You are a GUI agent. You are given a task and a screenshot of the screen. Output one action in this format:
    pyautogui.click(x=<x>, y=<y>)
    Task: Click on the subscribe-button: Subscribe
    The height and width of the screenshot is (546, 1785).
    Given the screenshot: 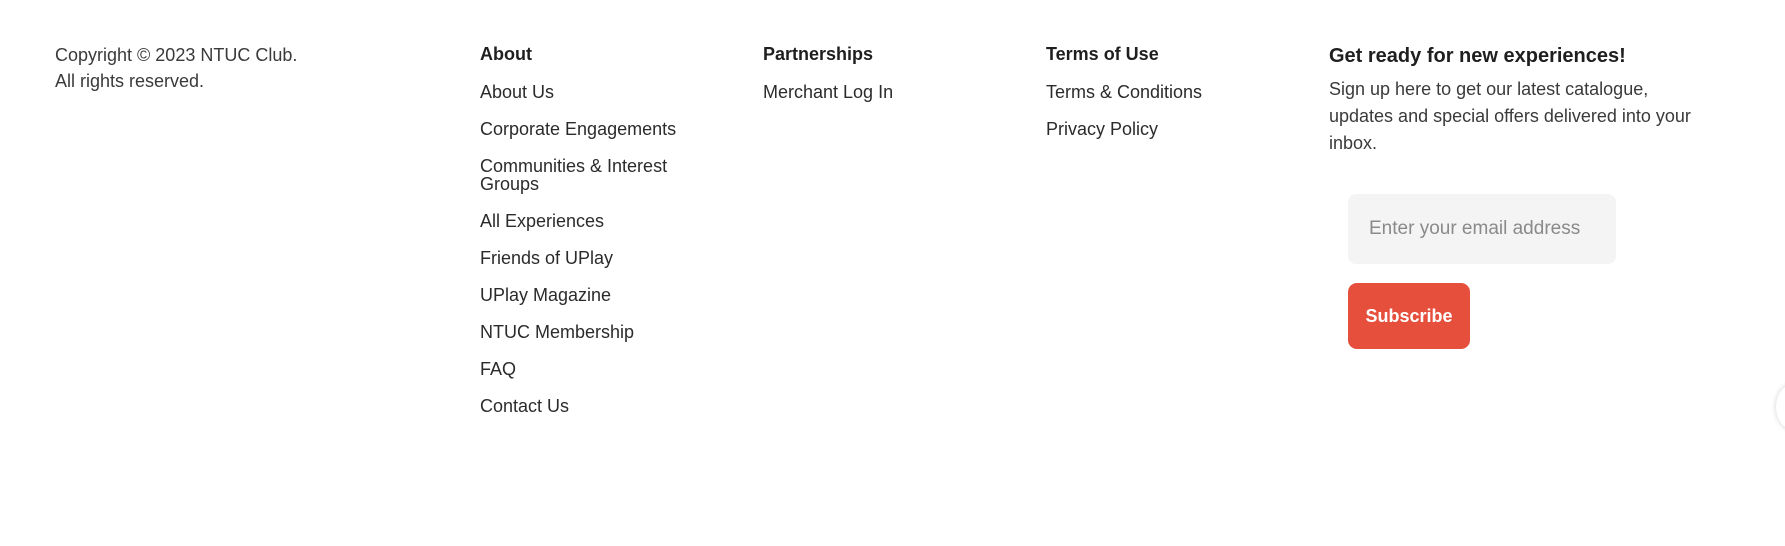 What is the action you would take?
    pyautogui.click(x=1409, y=316)
    